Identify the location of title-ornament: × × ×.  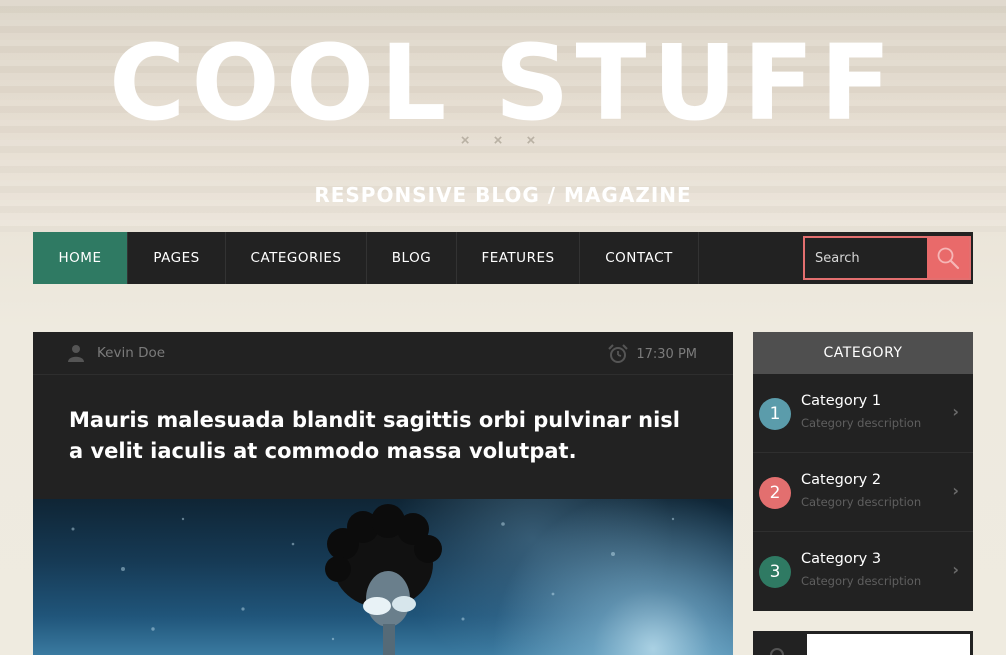
(503, 140).